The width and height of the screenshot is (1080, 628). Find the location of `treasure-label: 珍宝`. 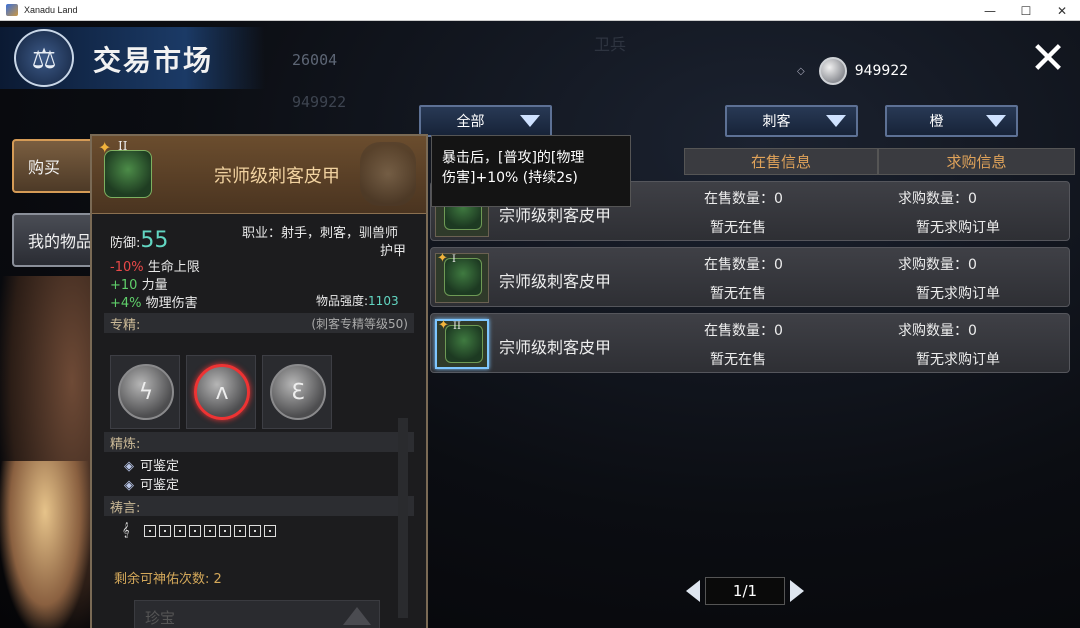

treasure-label: 珍宝 is located at coordinates (160, 617).